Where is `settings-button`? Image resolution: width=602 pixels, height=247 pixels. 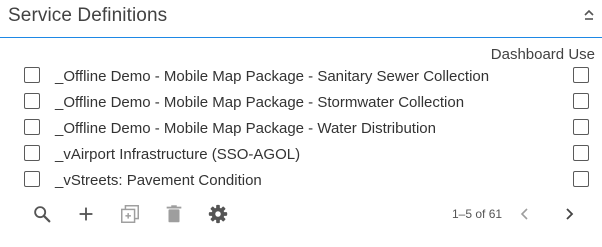
settings-button is located at coordinates (218, 214).